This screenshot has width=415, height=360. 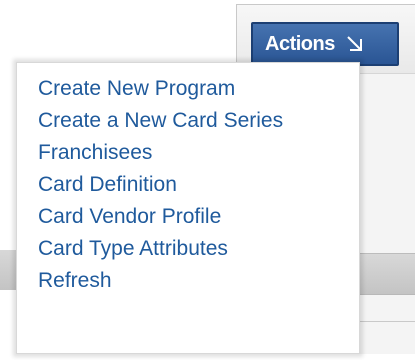 What do you see at coordinates (188, 153) in the screenshot?
I see `menu-item-franchisees: Franchisees` at bounding box center [188, 153].